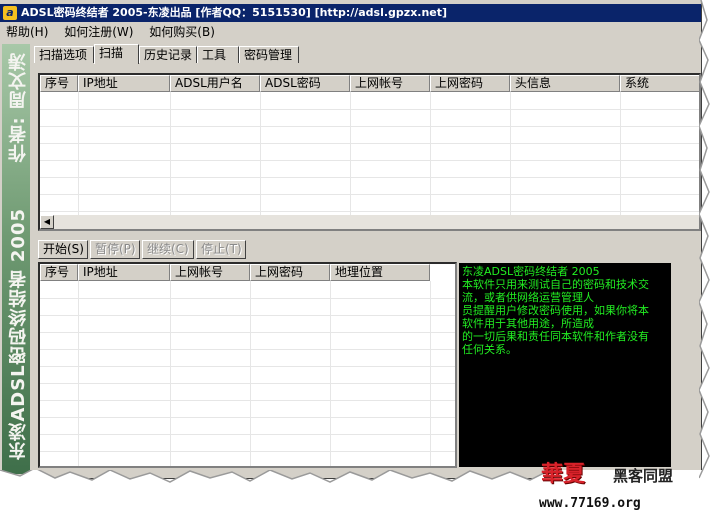 The height and width of the screenshot is (517, 719). What do you see at coordinates (563, 474) in the screenshot?
I see `watermark-brand: 華夏` at bounding box center [563, 474].